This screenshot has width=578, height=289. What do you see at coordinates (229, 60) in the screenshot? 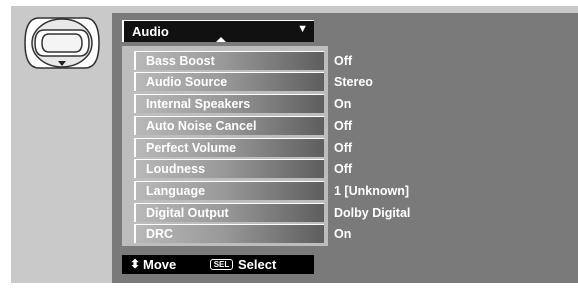
I see `menu-item-bass-boost: Bass Boost` at bounding box center [229, 60].